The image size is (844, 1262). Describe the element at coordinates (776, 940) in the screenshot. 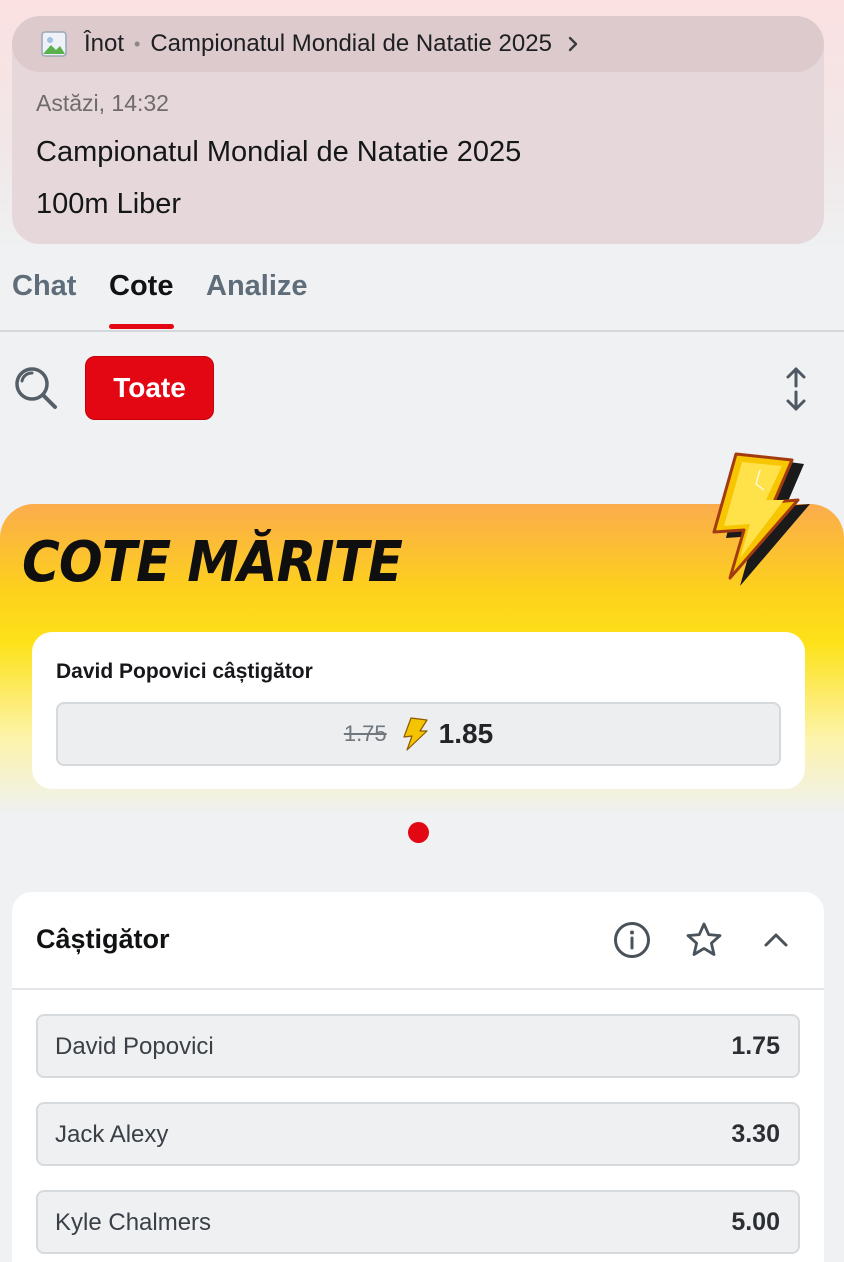

I see `chevron-up-icon` at that location.